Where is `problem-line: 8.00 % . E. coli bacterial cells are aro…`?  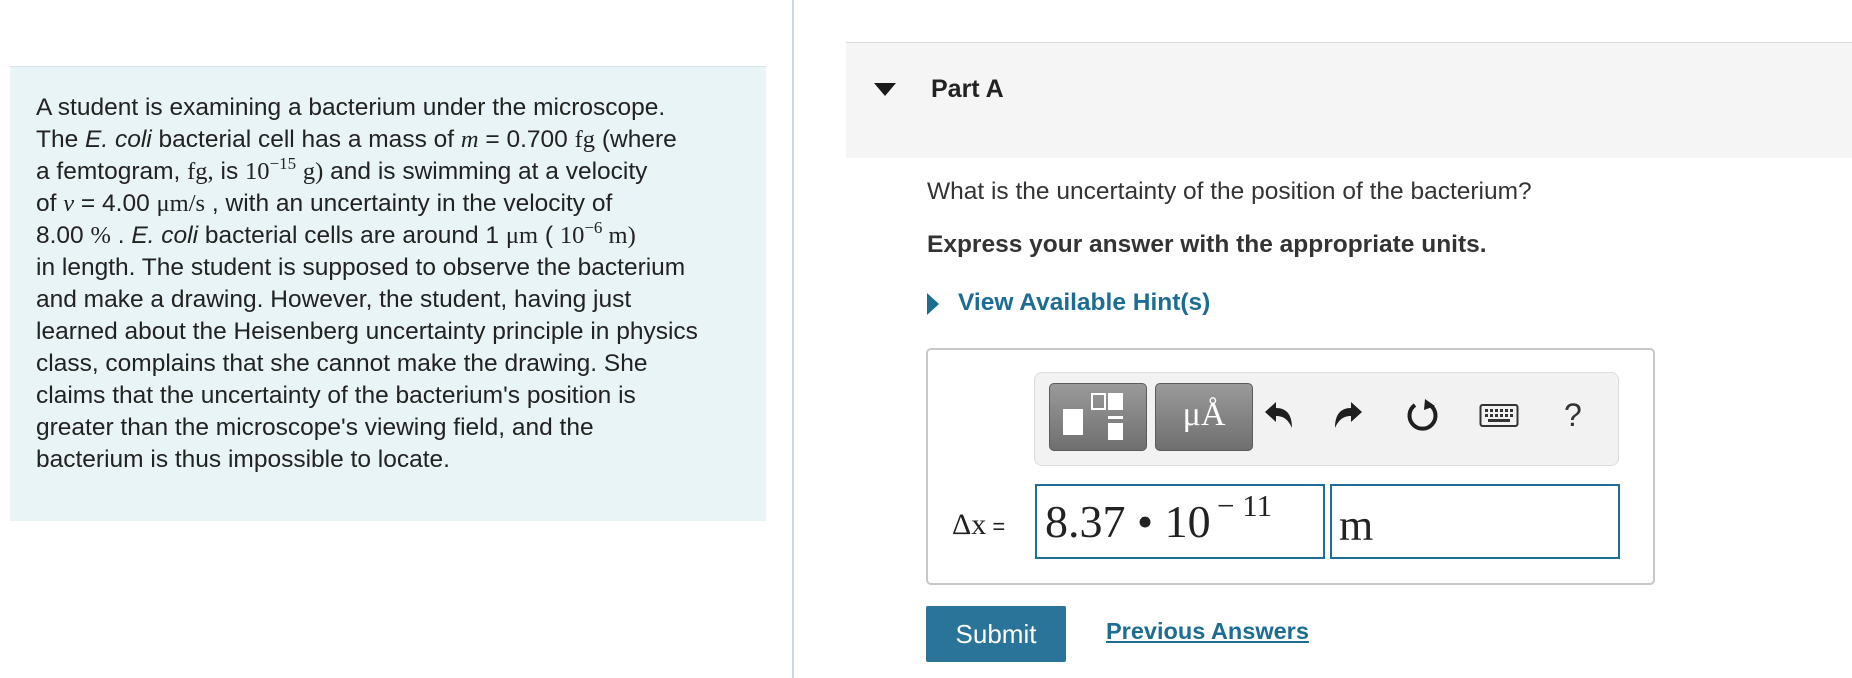
problem-line: 8.00 % . E. coli bacterial cells are aro… is located at coordinates (389, 235).